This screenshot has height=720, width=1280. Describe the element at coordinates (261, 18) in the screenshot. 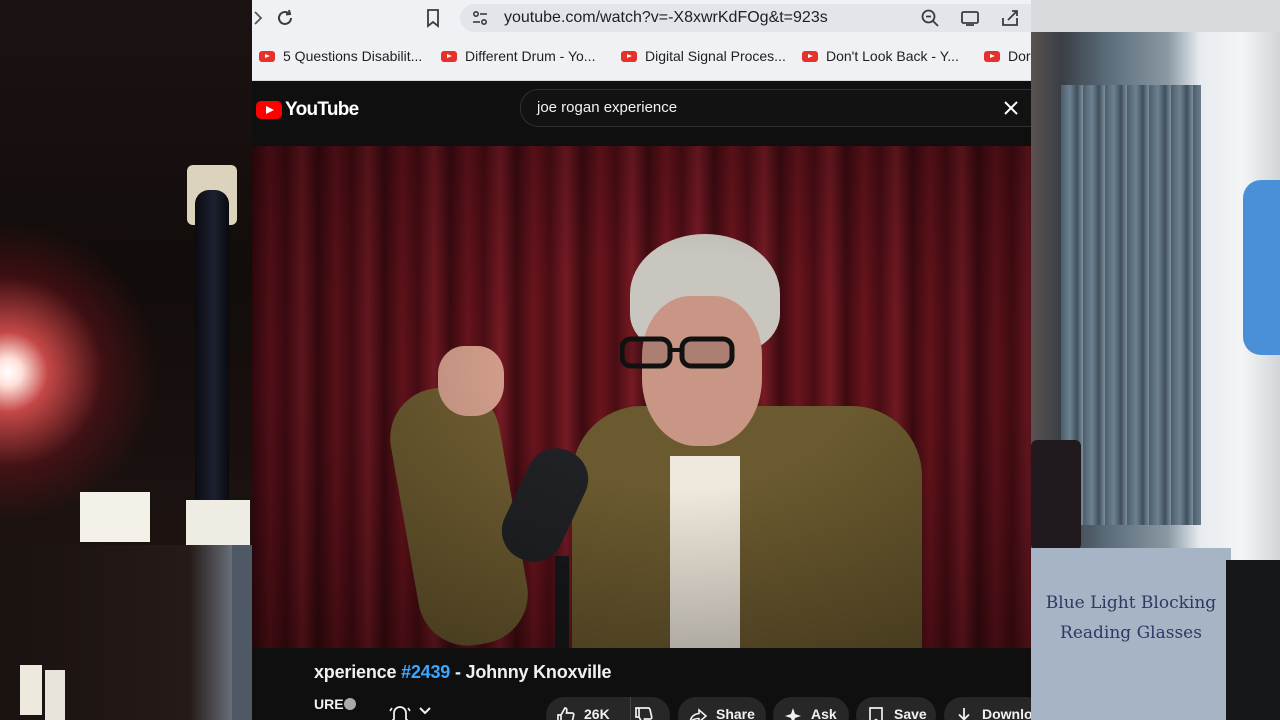

I see `chevron-right-icon` at that location.